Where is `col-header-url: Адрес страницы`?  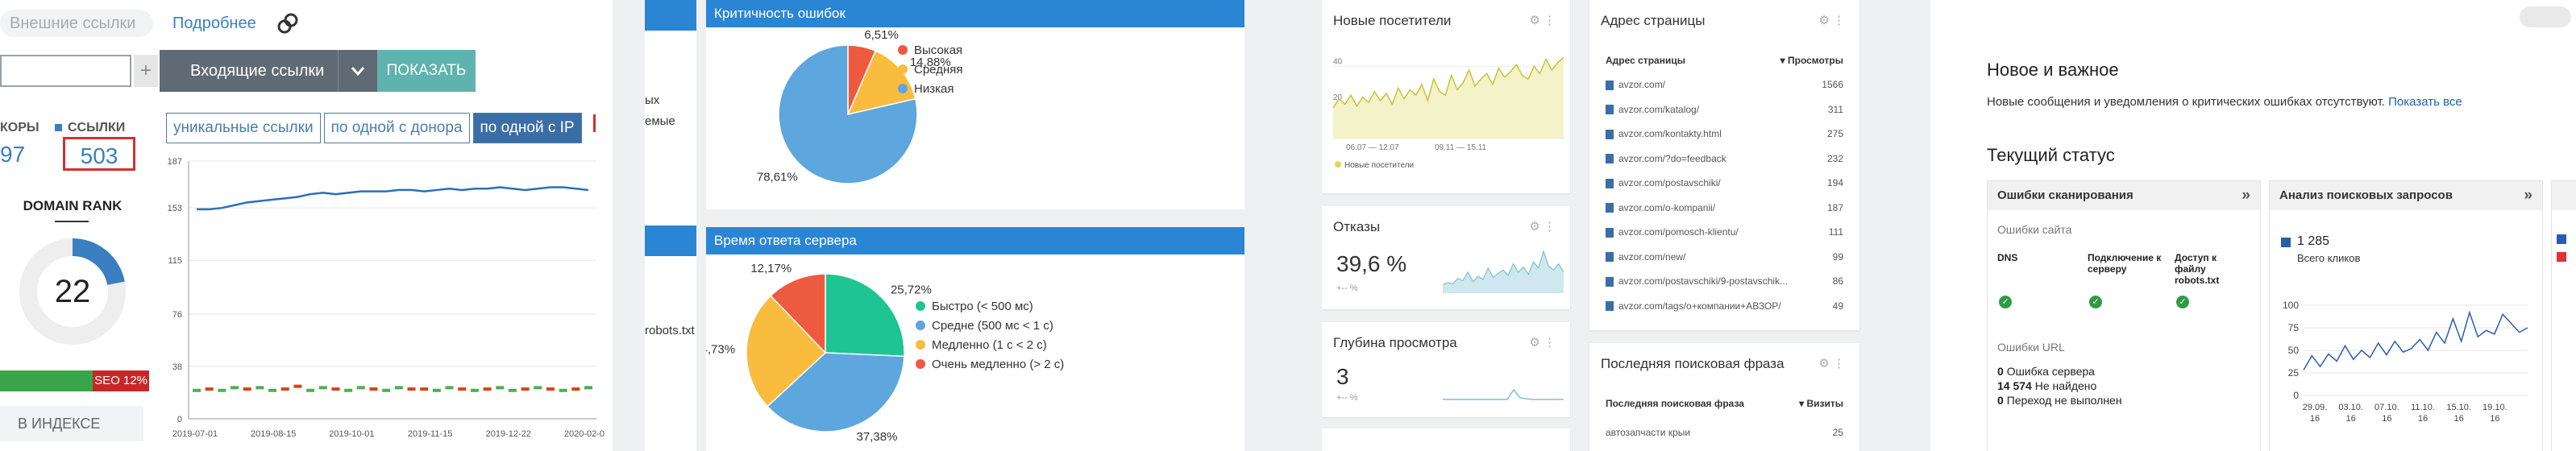
col-header-url: Адрес страницы is located at coordinates (1645, 61).